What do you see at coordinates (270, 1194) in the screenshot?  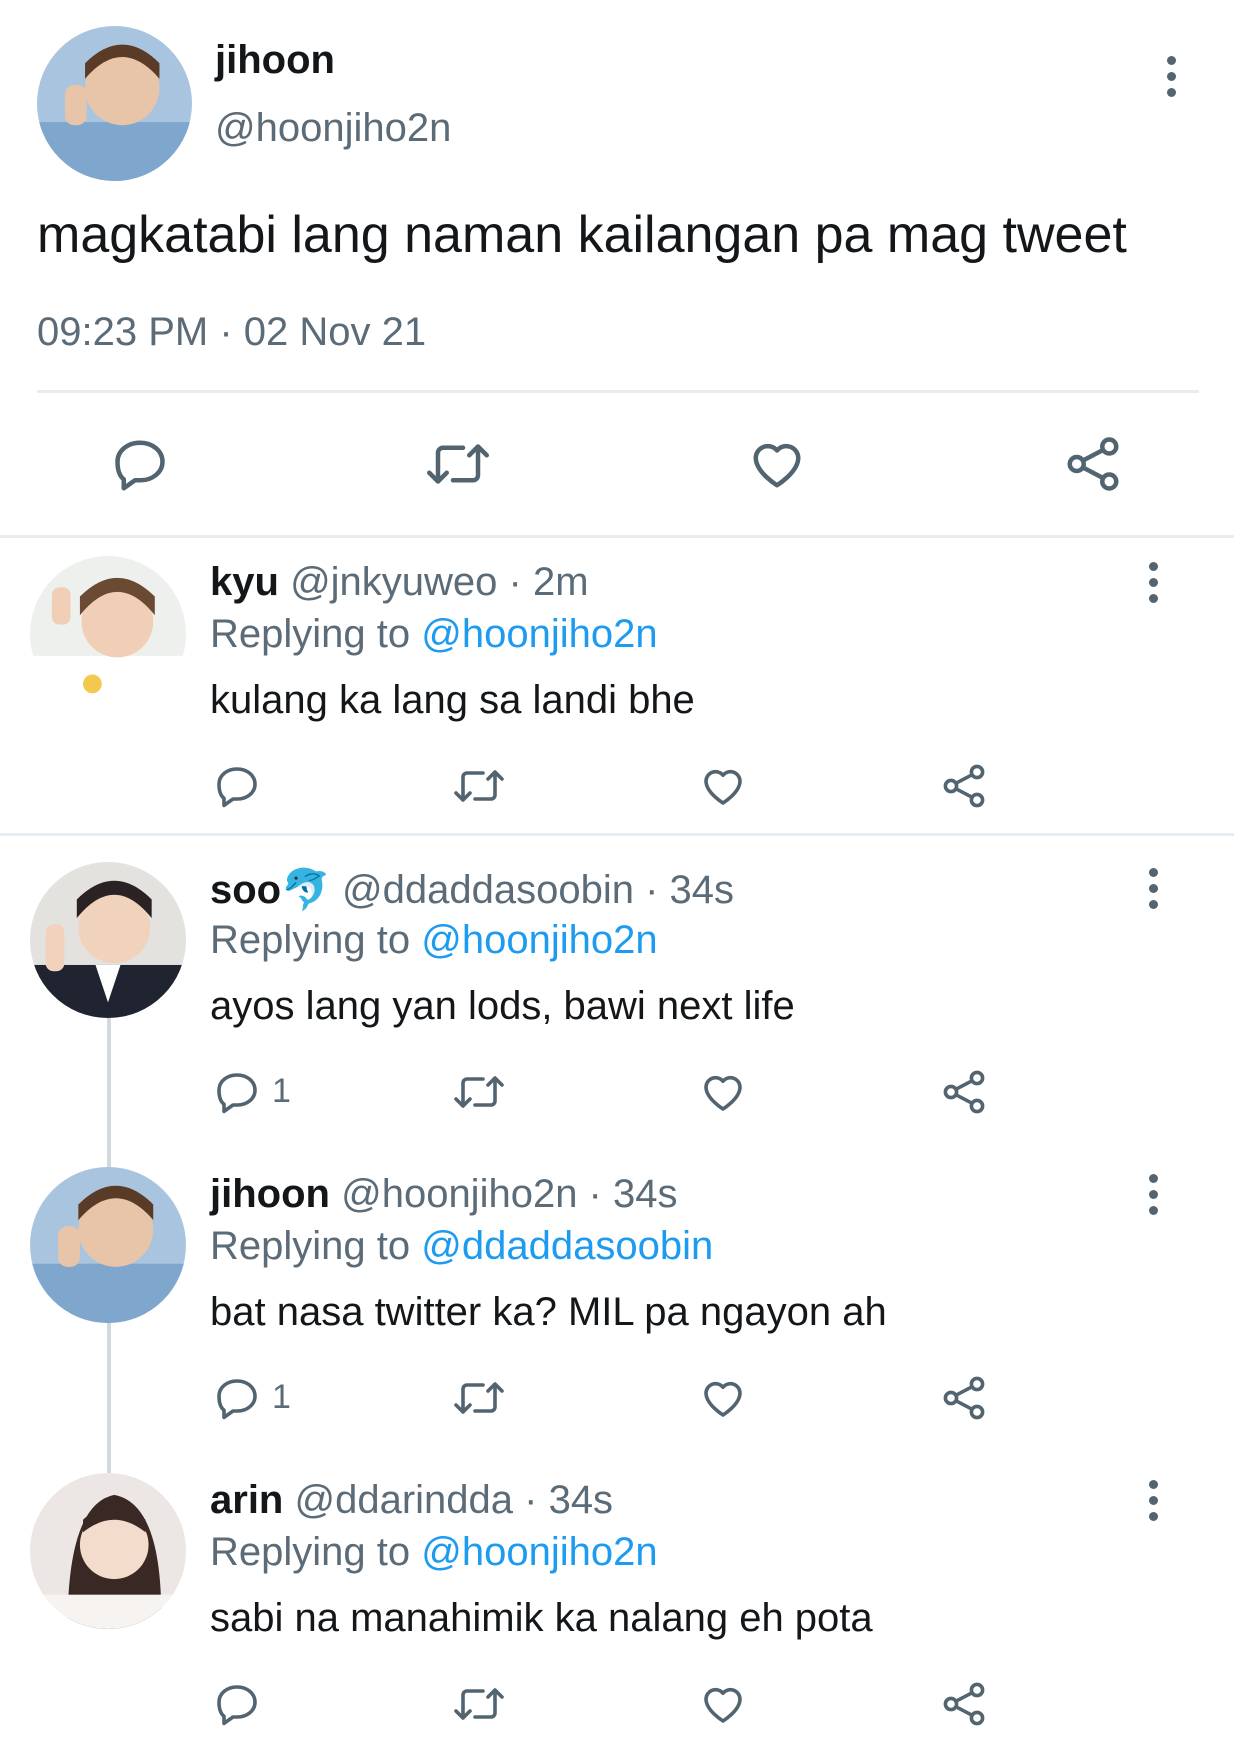 I see `reply-author-name: jihoon` at bounding box center [270, 1194].